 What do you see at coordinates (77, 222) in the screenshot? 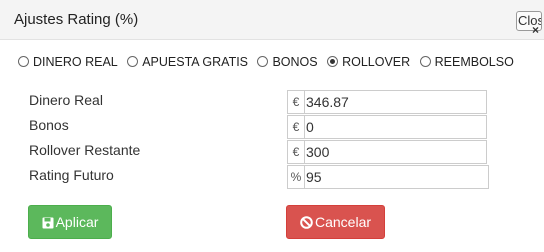
I see `apply-button-label: Aplicar` at bounding box center [77, 222].